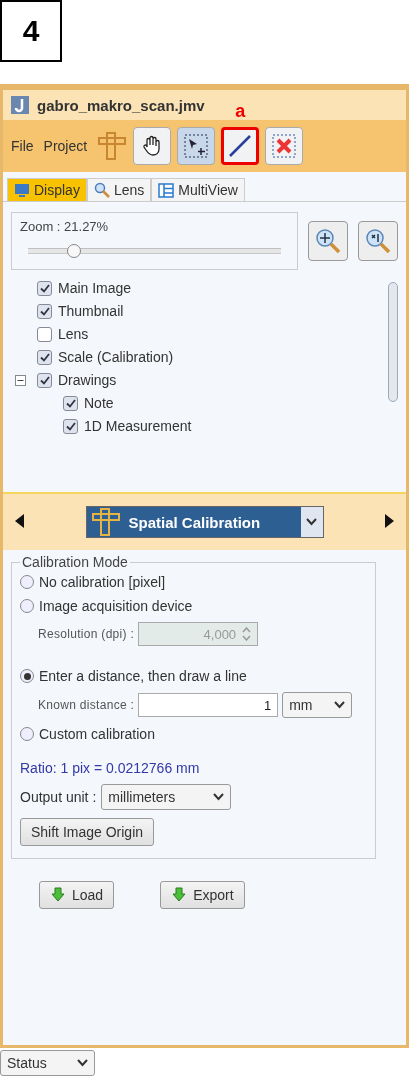  What do you see at coordinates (22, 190) in the screenshot?
I see `monitor-icon` at bounding box center [22, 190].